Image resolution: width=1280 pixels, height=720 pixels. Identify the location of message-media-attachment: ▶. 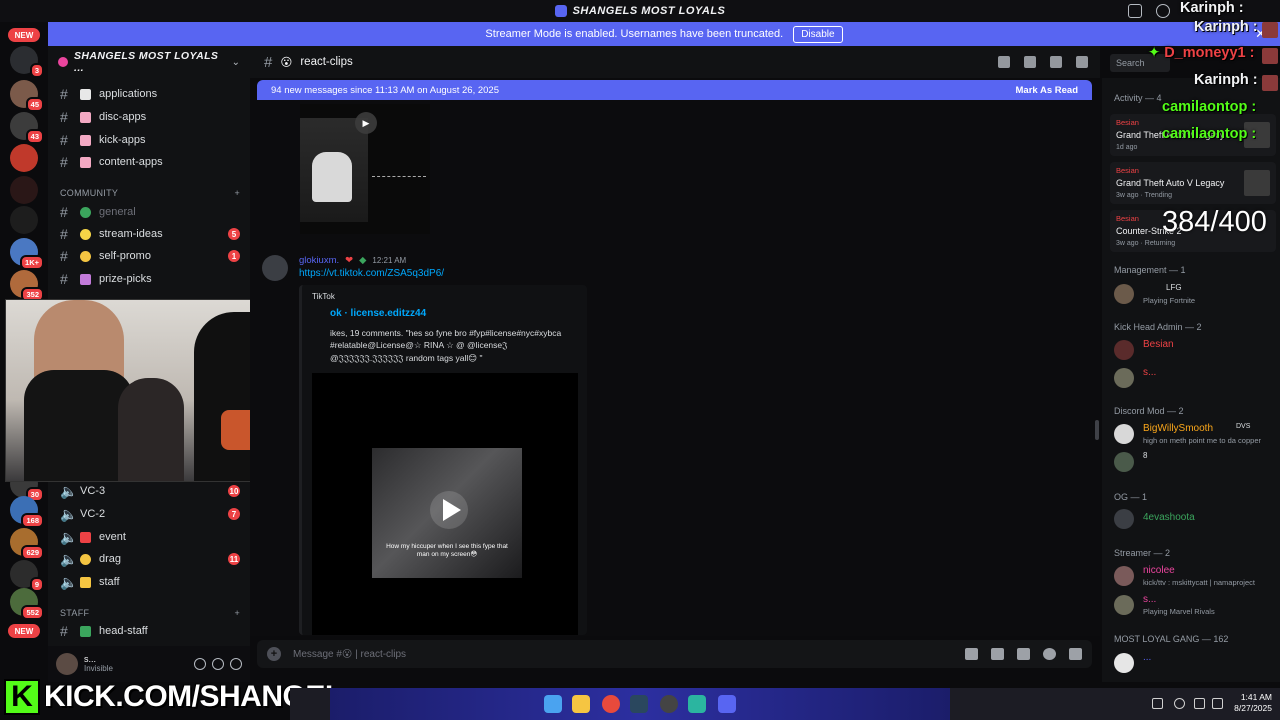
(365, 169).